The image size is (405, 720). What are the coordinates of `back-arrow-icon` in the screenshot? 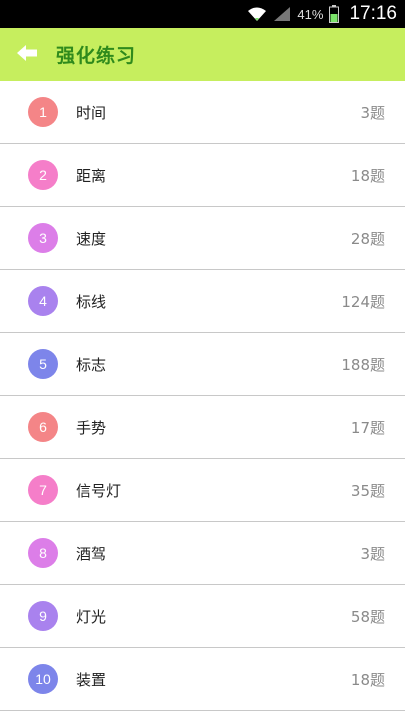 It's located at (27, 55).